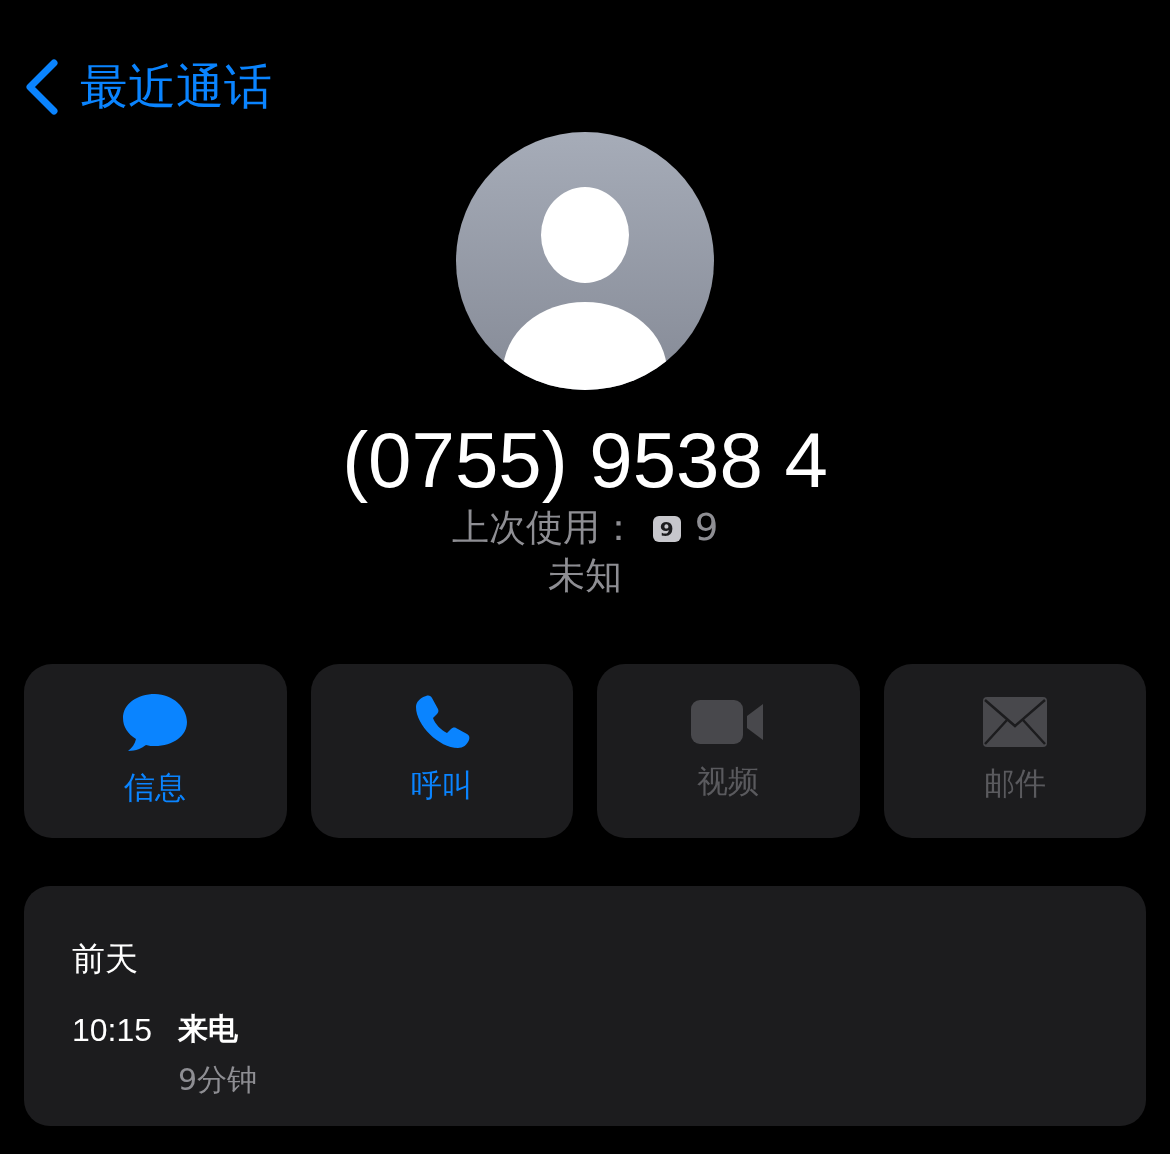  I want to click on call-type: 来电, so click(208, 1029).